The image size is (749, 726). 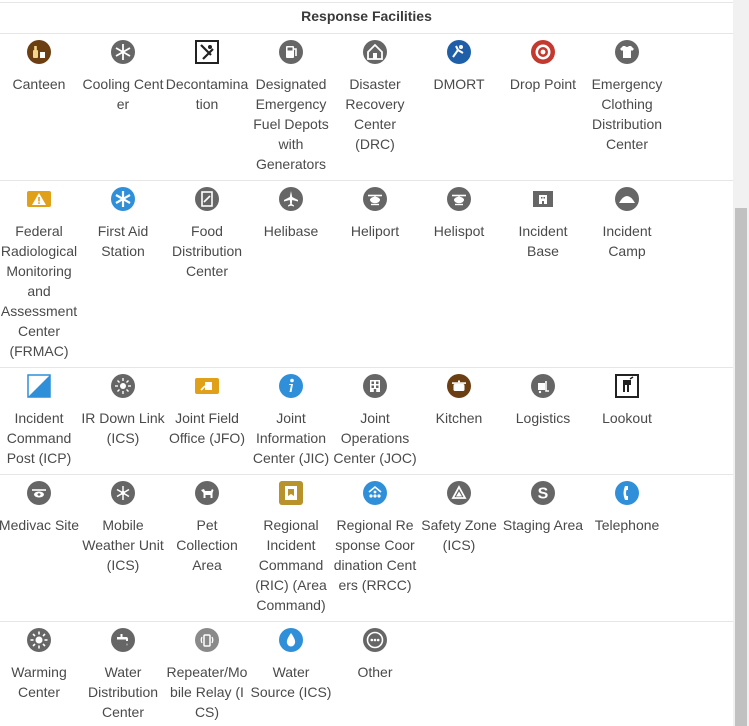 What do you see at coordinates (375, 640) in the screenshot?
I see `other-icon` at bounding box center [375, 640].